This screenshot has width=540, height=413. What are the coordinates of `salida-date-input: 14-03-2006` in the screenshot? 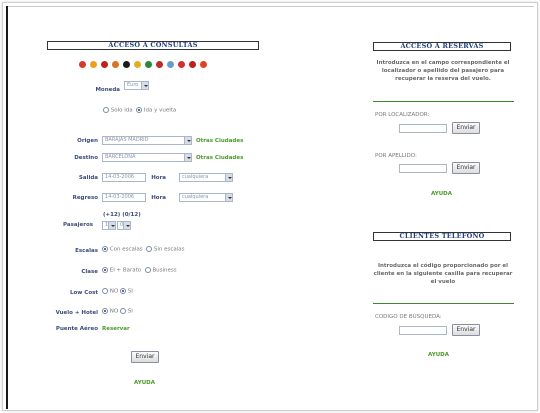 It's located at (124, 177).